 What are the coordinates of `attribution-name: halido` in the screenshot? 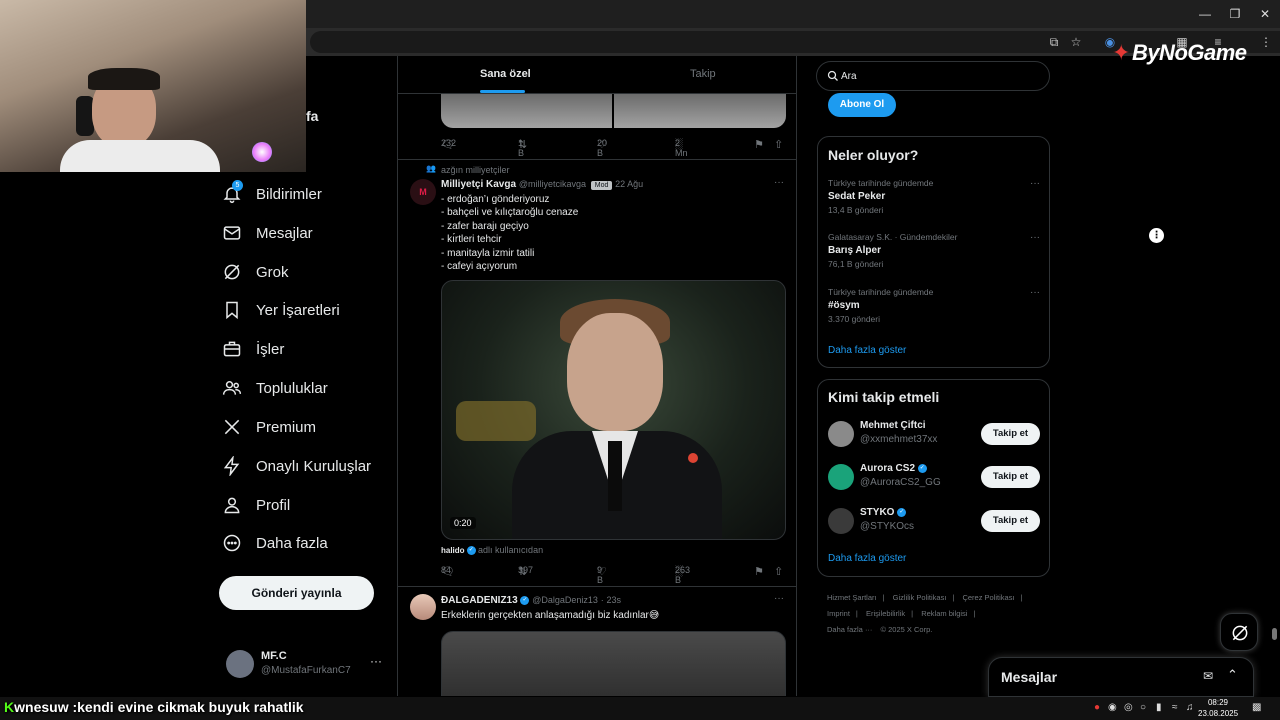 It's located at (453, 550).